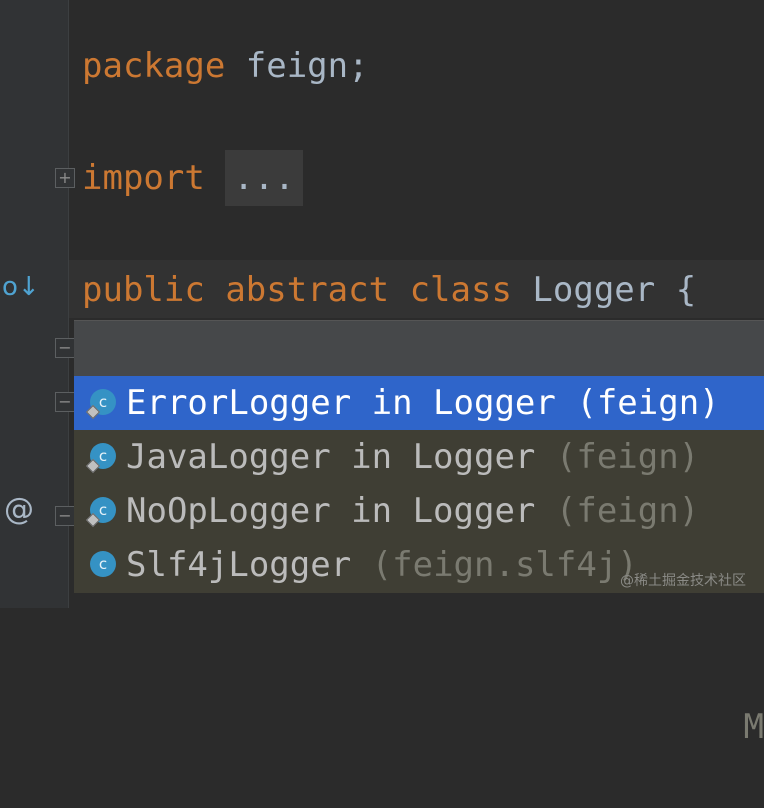 The image size is (764, 808). I want to click on completion-item-name: NoOpLogger in Logger, so click(331, 511).